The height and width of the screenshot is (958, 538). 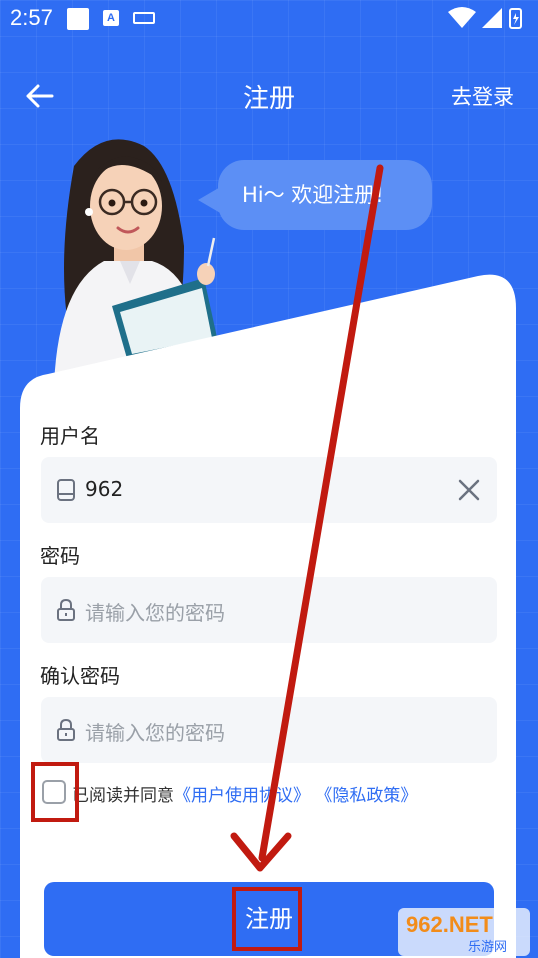 What do you see at coordinates (31, 17) in the screenshot?
I see `status-time: 2:57` at bounding box center [31, 17].